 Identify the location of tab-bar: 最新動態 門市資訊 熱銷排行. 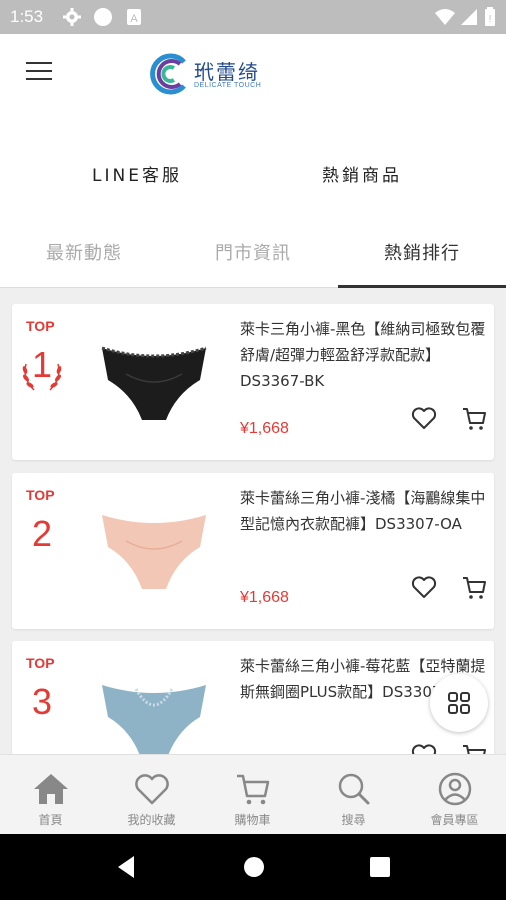
(253, 258).